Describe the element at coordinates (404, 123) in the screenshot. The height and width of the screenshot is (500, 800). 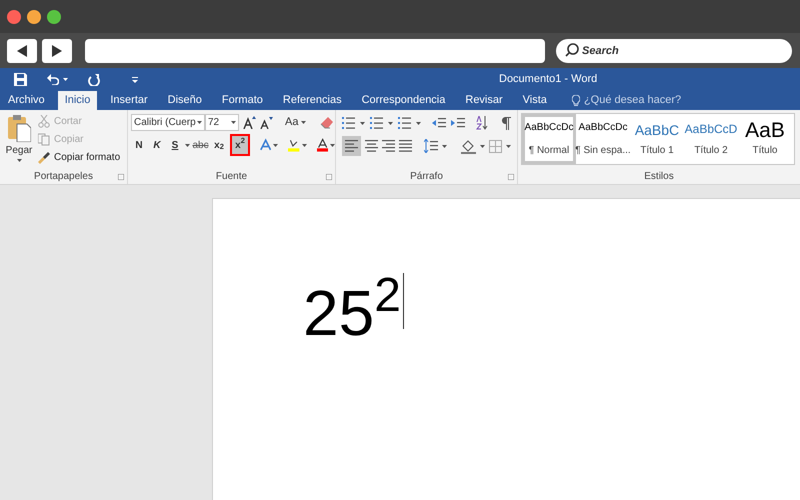
I see `multilevel-list-icon` at that location.